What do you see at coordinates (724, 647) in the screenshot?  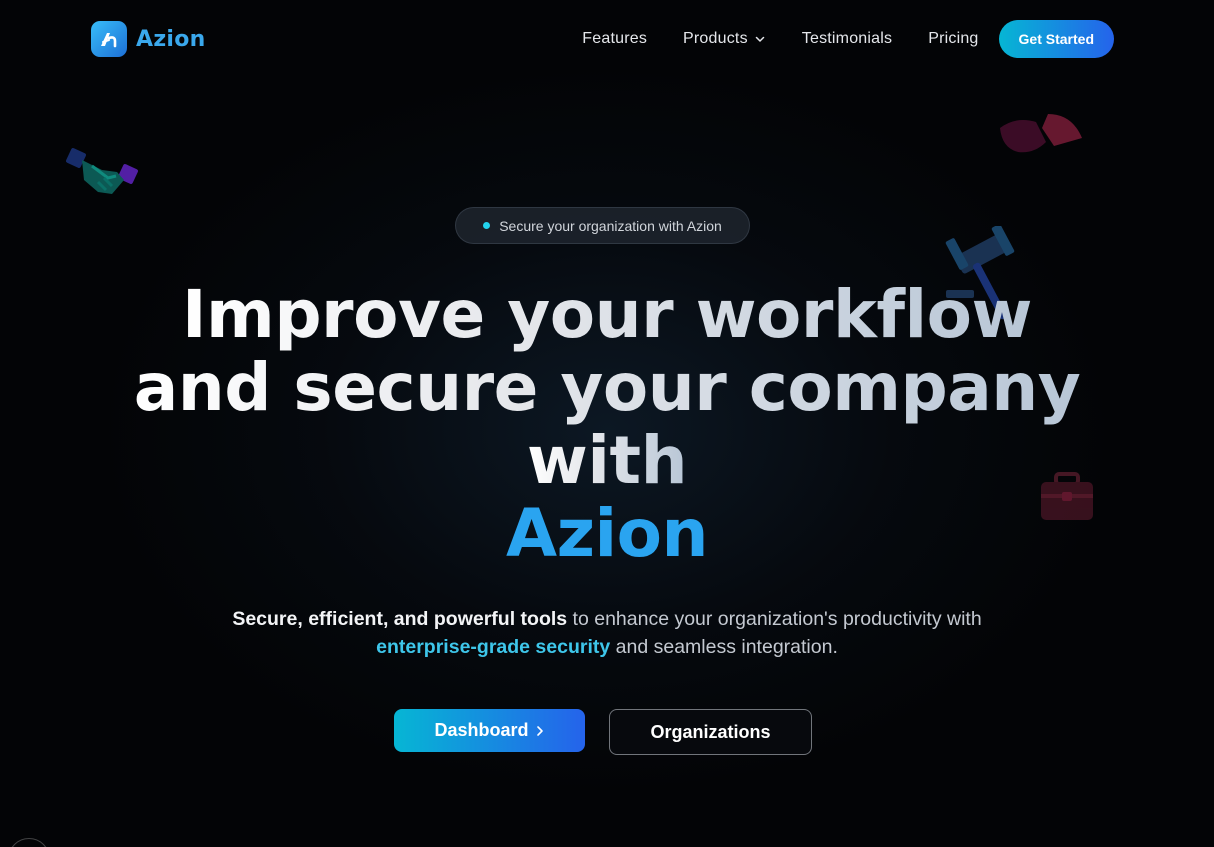 I see `subtitle-part-2: and seamless integration.` at bounding box center [724, 647].